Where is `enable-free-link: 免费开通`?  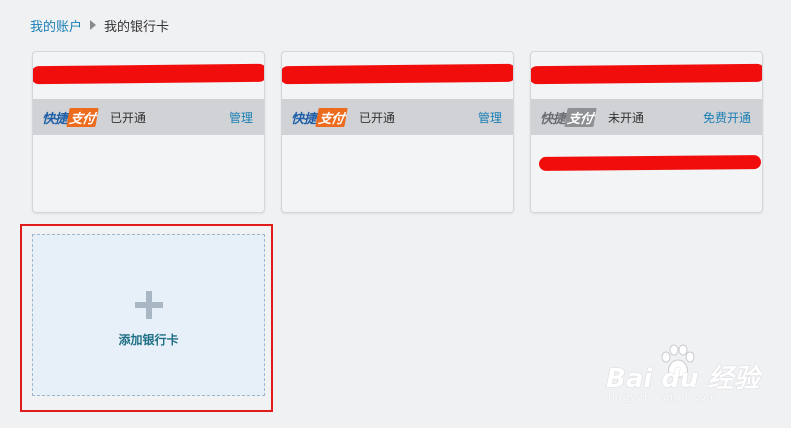 enable-free-link: 免费开通 is located at coordinates (727, 117).